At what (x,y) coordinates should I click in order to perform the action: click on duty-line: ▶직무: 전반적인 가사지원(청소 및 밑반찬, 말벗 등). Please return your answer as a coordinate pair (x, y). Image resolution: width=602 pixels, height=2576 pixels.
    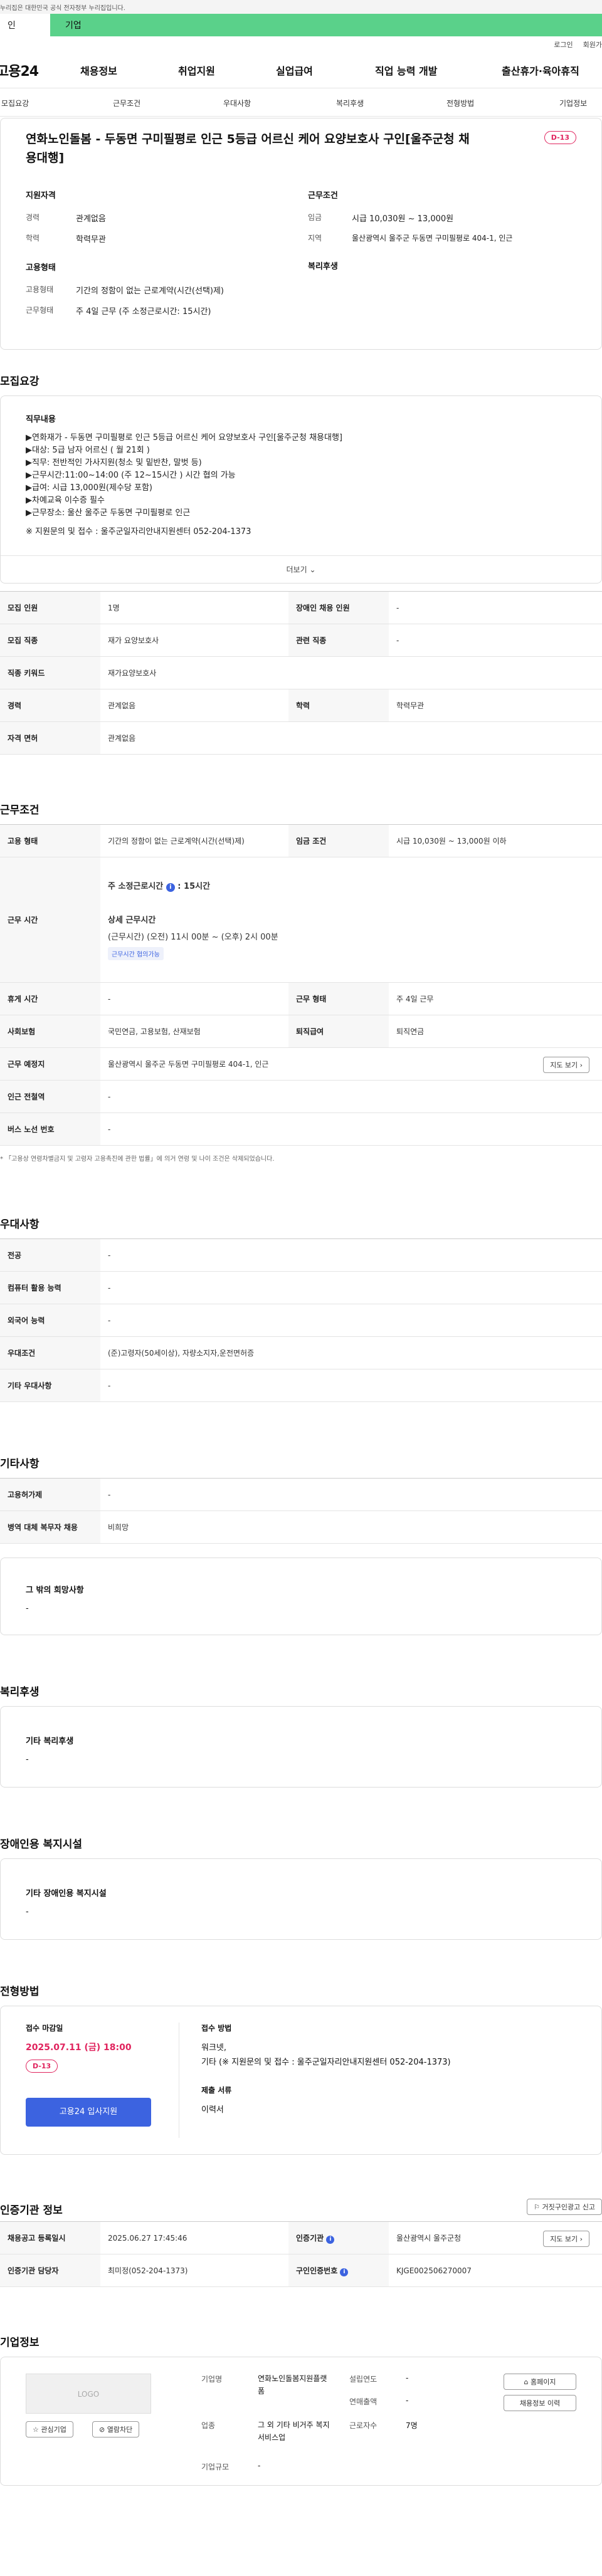
    Looking at the image, I should click on (114, 463).